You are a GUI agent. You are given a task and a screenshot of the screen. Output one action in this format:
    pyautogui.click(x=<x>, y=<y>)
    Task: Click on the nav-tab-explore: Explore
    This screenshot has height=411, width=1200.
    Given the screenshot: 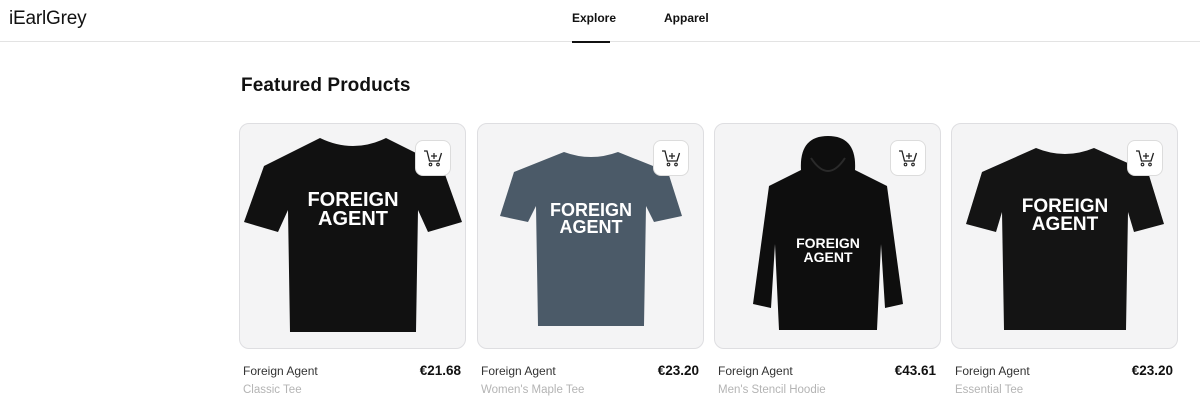 What is the action you would take?
    pyautogui.click(x=594, y=21)
    